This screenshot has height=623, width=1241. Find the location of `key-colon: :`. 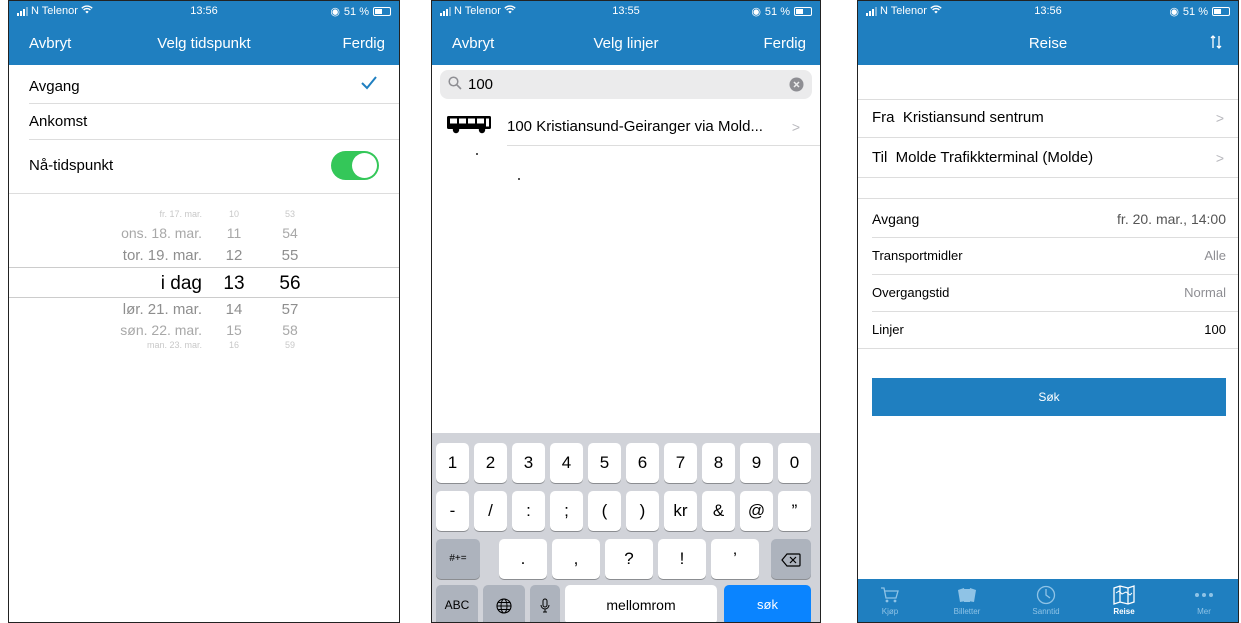

key-colon: : is located at coordinates (528, 511).